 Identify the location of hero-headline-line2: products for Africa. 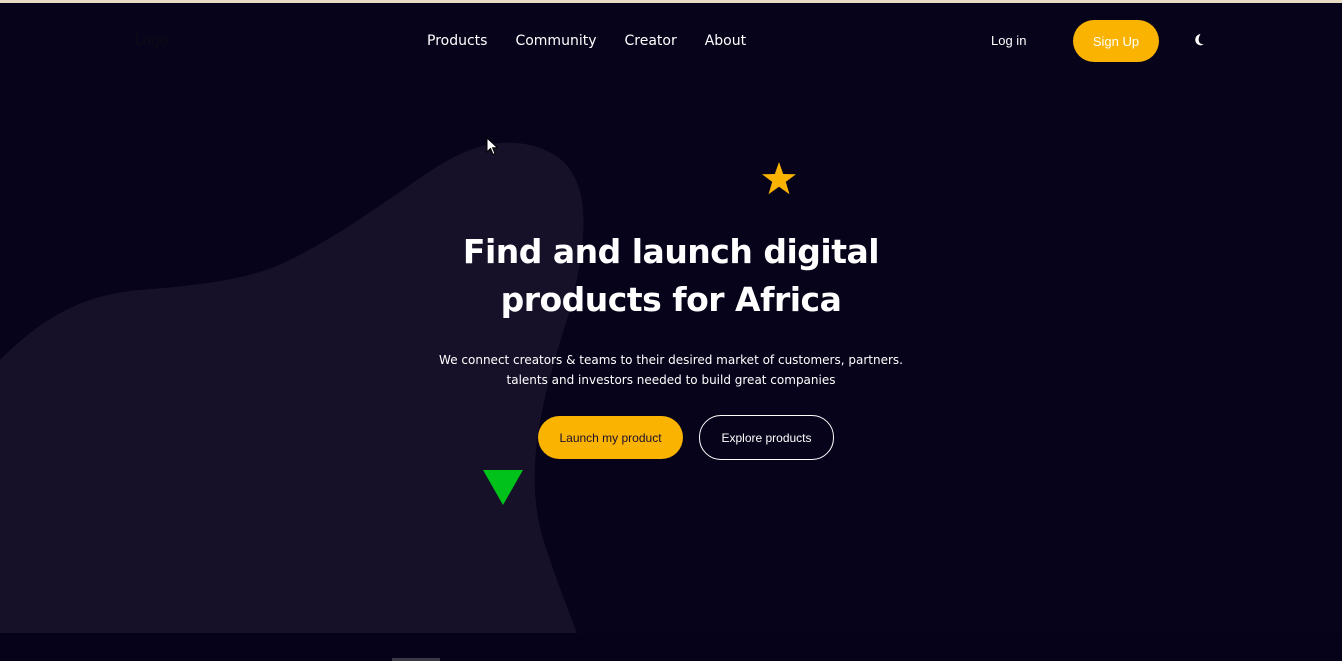
(671, 299).